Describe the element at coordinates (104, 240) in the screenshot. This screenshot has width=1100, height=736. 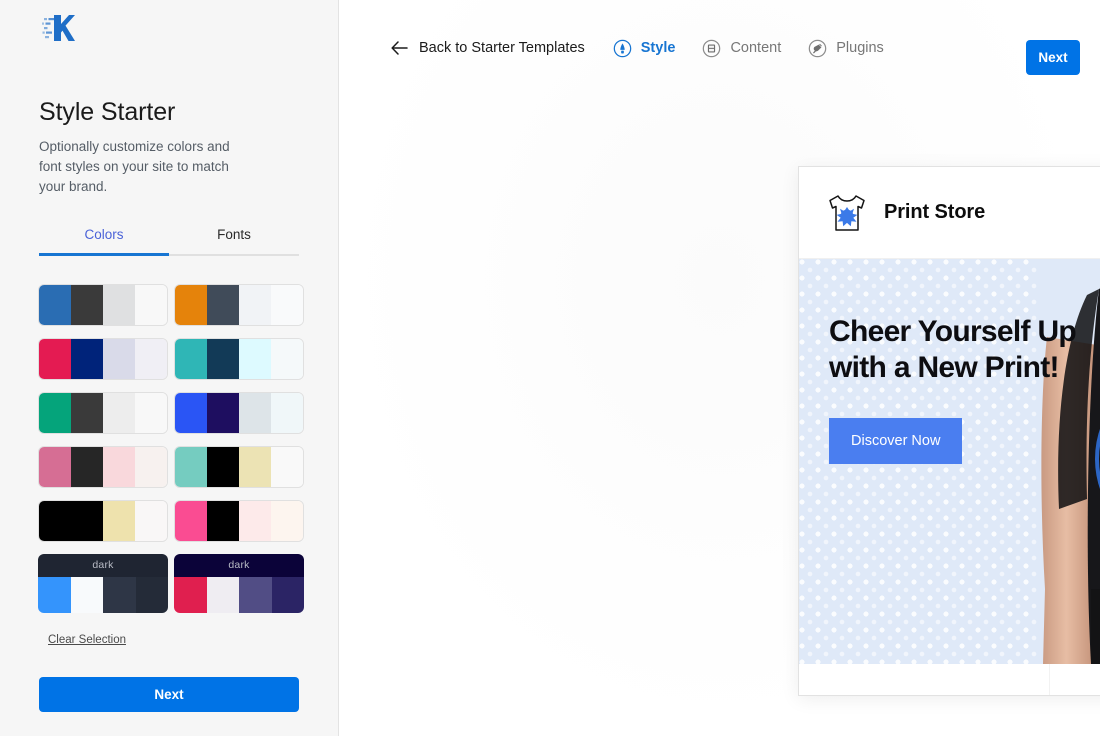
I see `tab-colors: Colors` at that location.